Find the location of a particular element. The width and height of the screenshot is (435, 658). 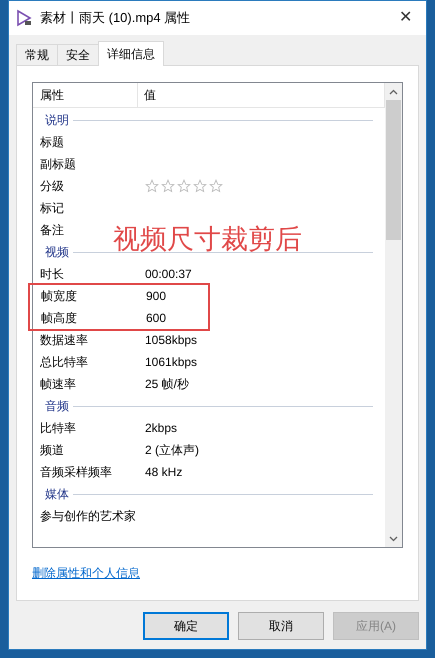

property-value: 1061kbps is located at coordinates (171, 362).